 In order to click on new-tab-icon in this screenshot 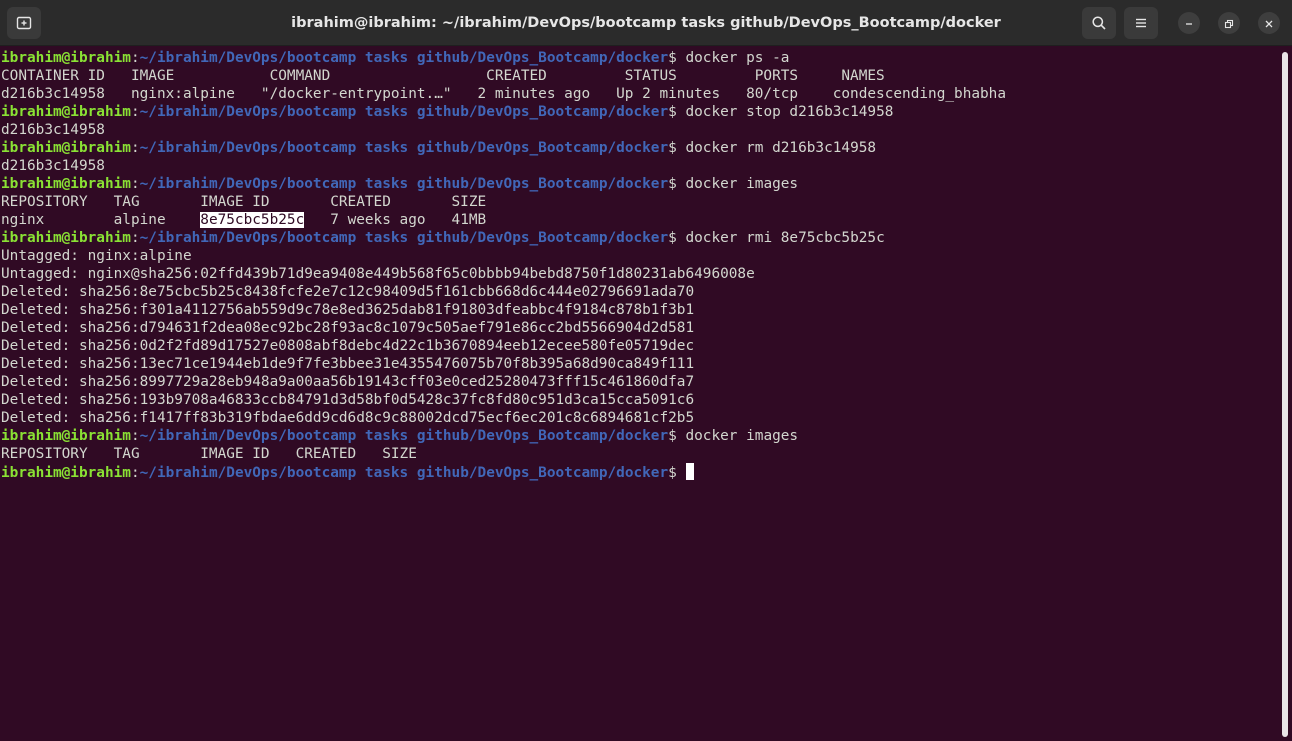, I will do `click(24, 23)`.